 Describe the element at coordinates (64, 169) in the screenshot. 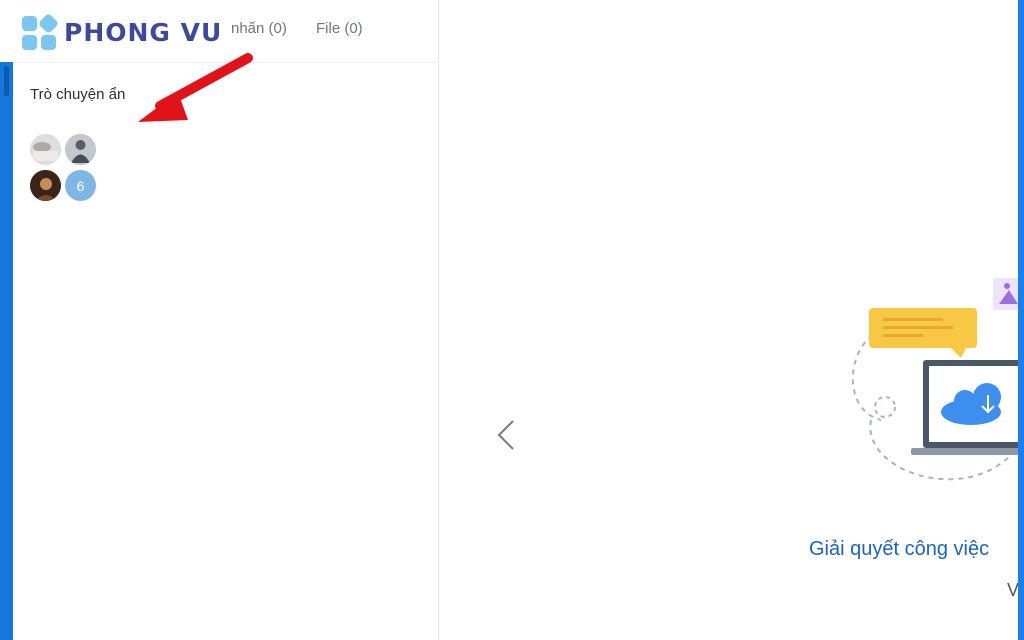

I see `hidden-chat-group-avatar: 6` at that location.